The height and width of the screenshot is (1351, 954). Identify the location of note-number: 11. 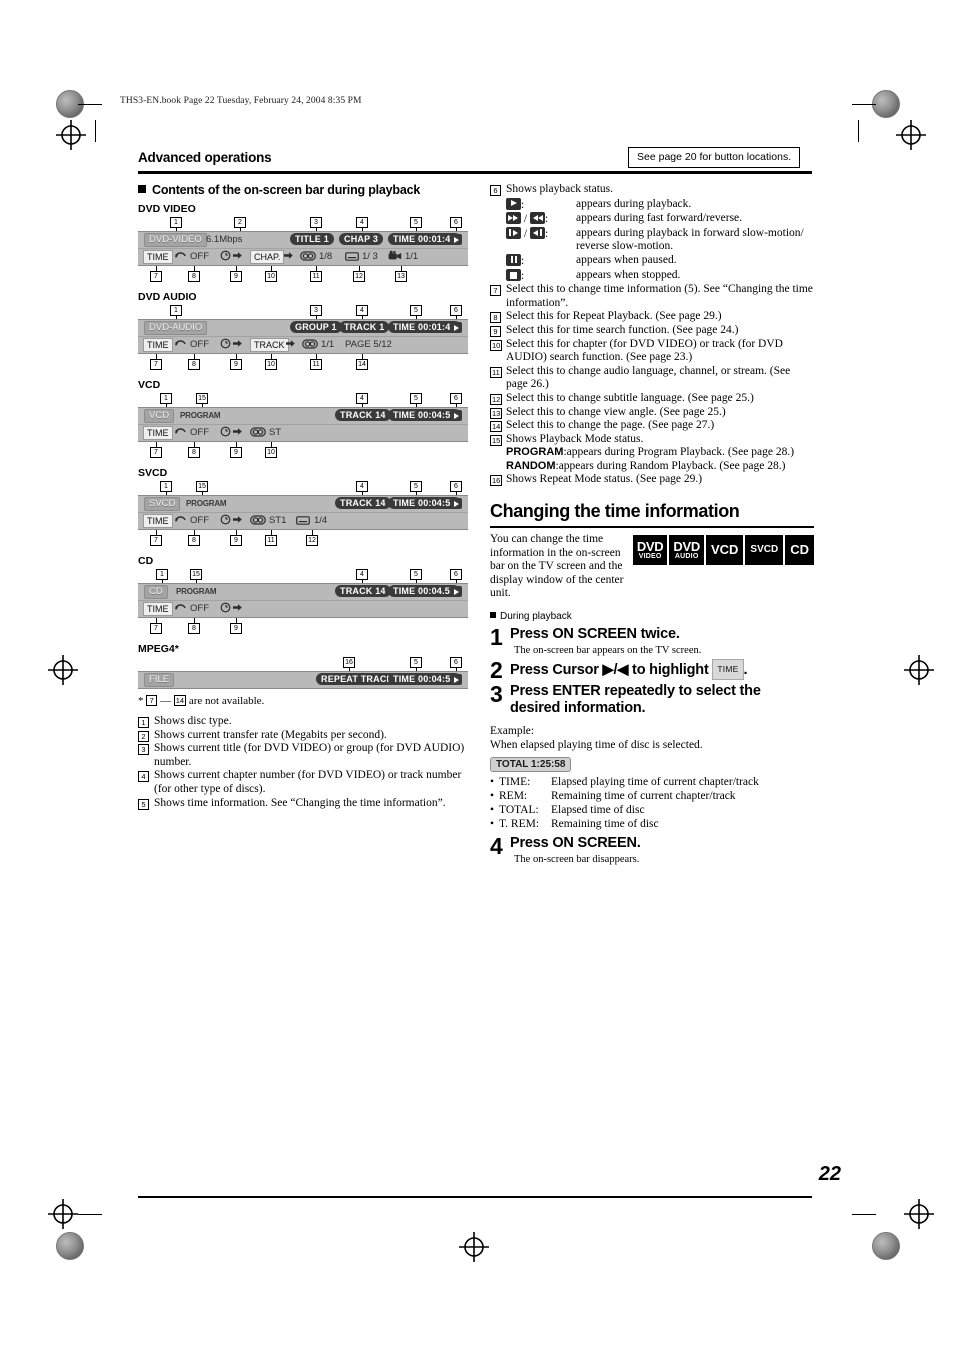
(496, 372).